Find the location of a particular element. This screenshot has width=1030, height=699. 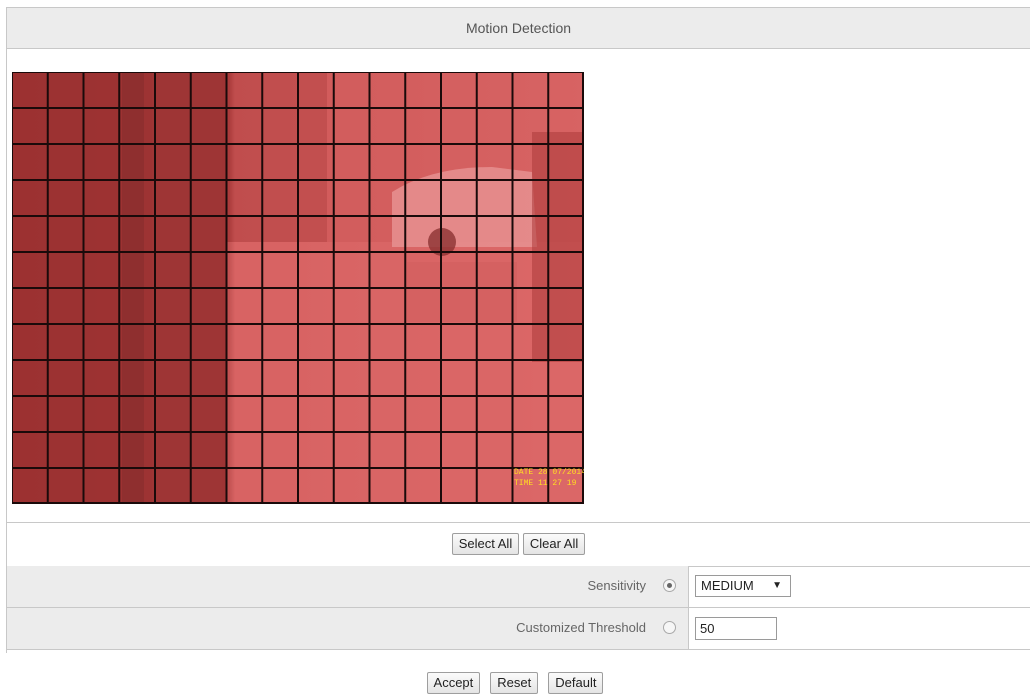

threshold-input is located at coordinates (736, 628).